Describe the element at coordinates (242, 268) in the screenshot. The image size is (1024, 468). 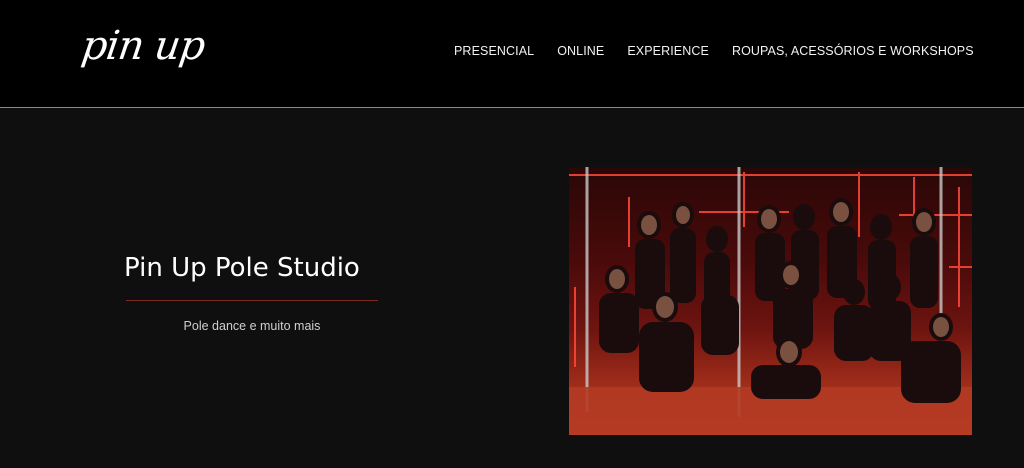
I see `page-title: Pin Up Pole Studio` at that location.